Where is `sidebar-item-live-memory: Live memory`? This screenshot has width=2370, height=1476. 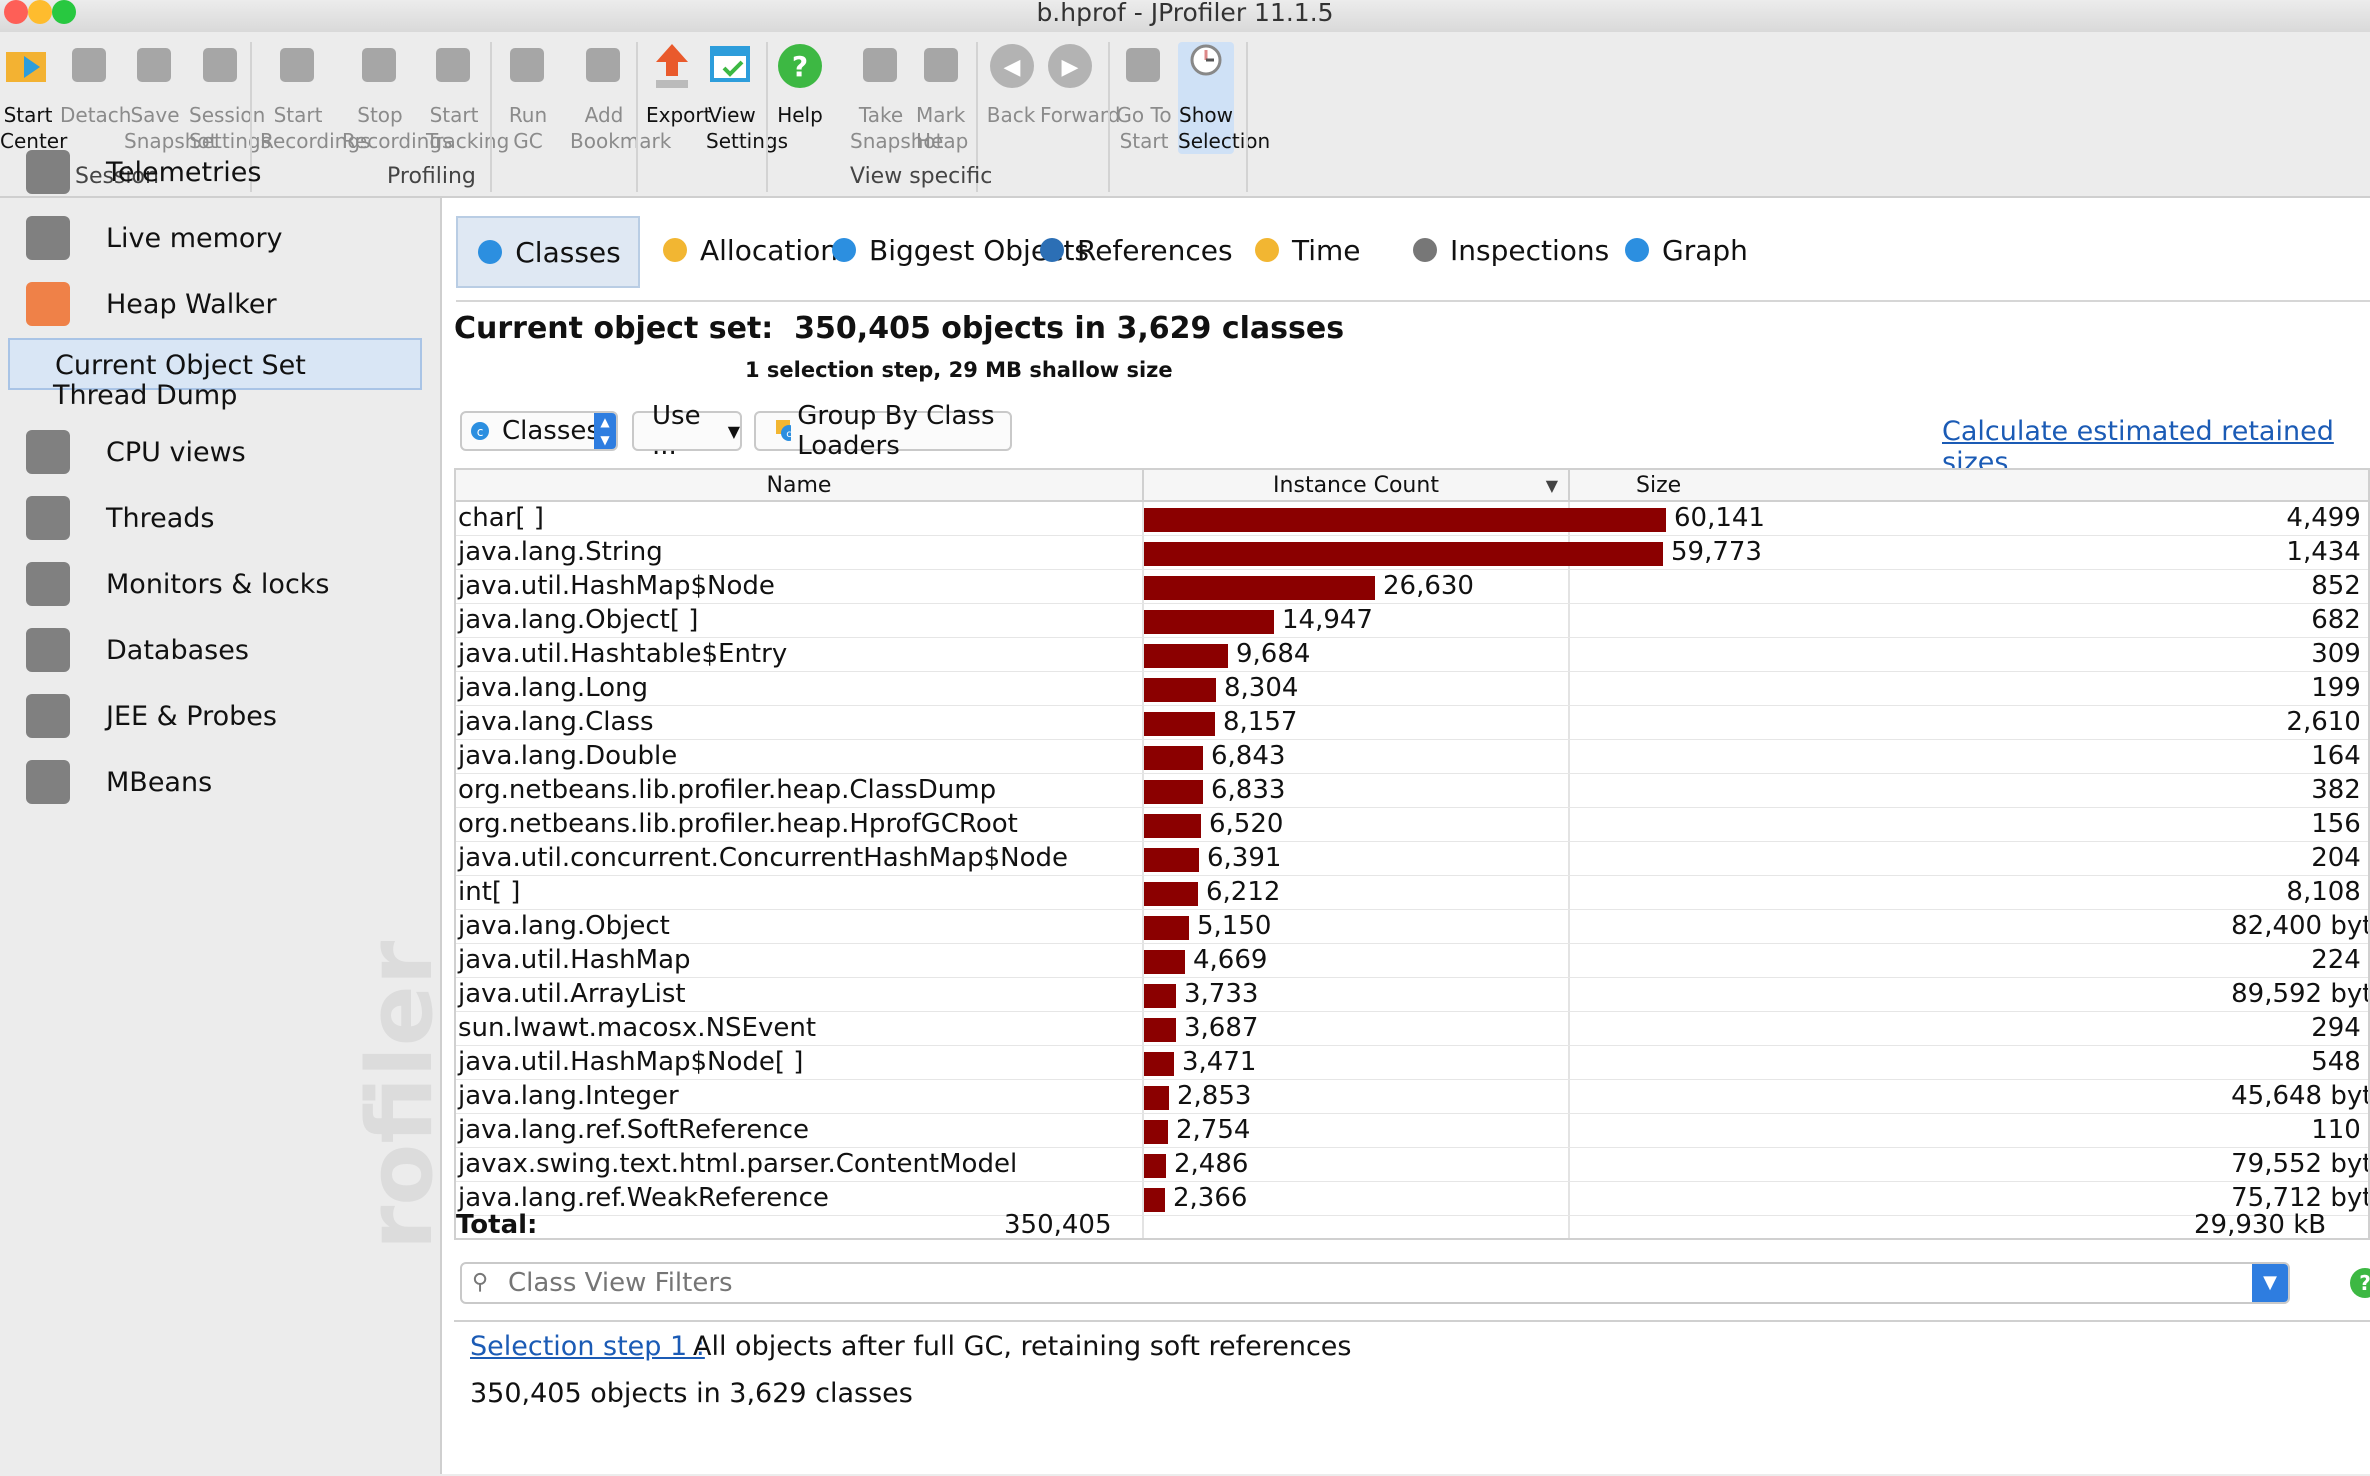 sidebar-item-live-memory: Live memory is located at coordinates (151, 238).